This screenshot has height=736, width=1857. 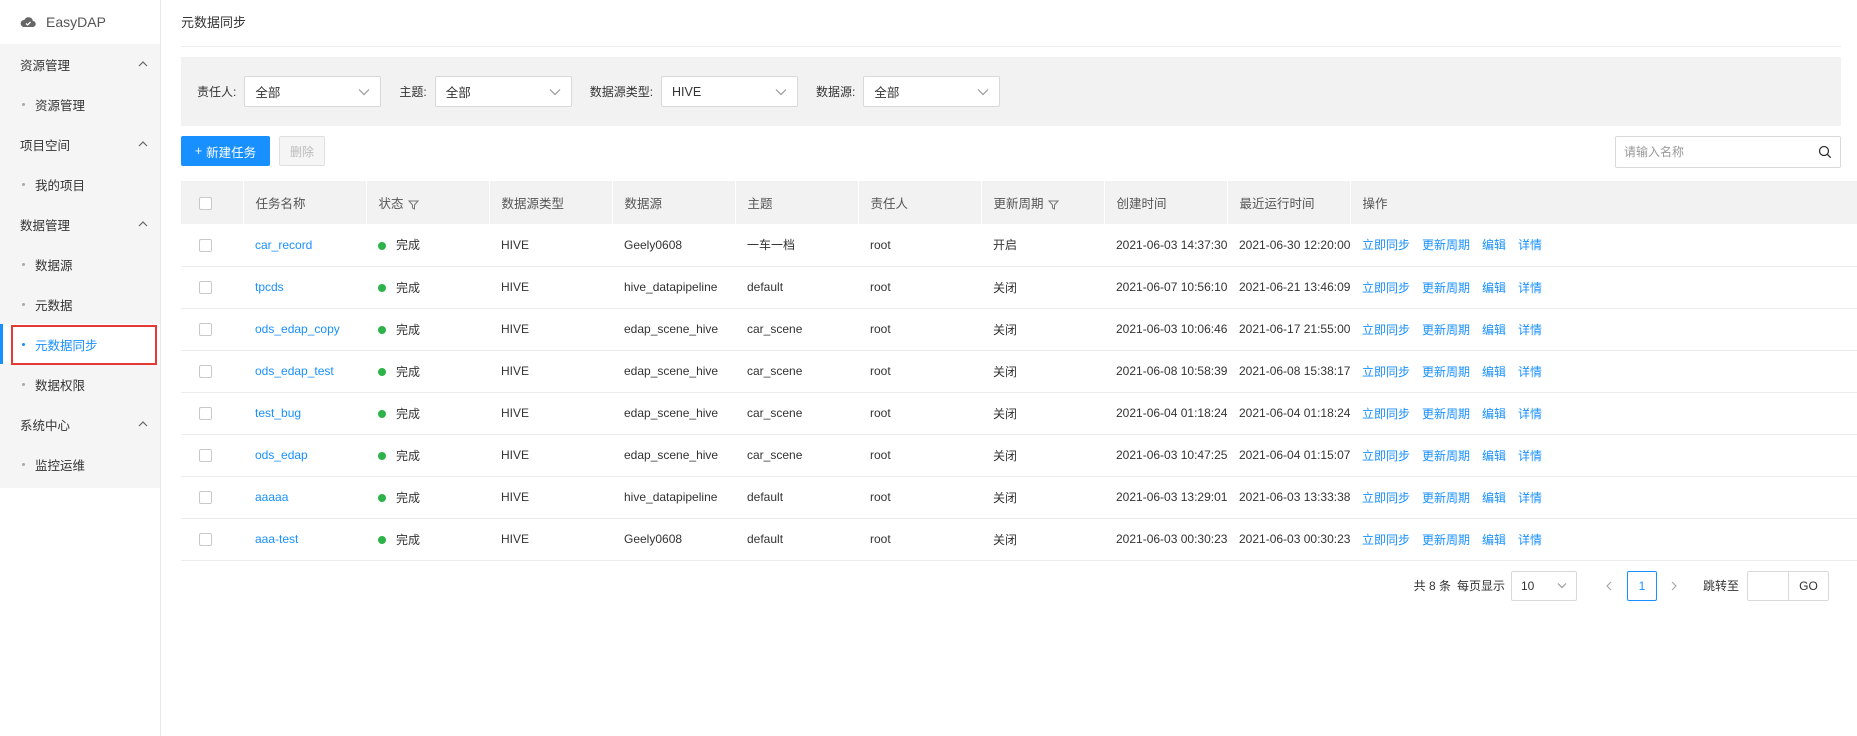 I want to click on sidebar-item-my-projects: 我的项目, so click(x=80, y=184).